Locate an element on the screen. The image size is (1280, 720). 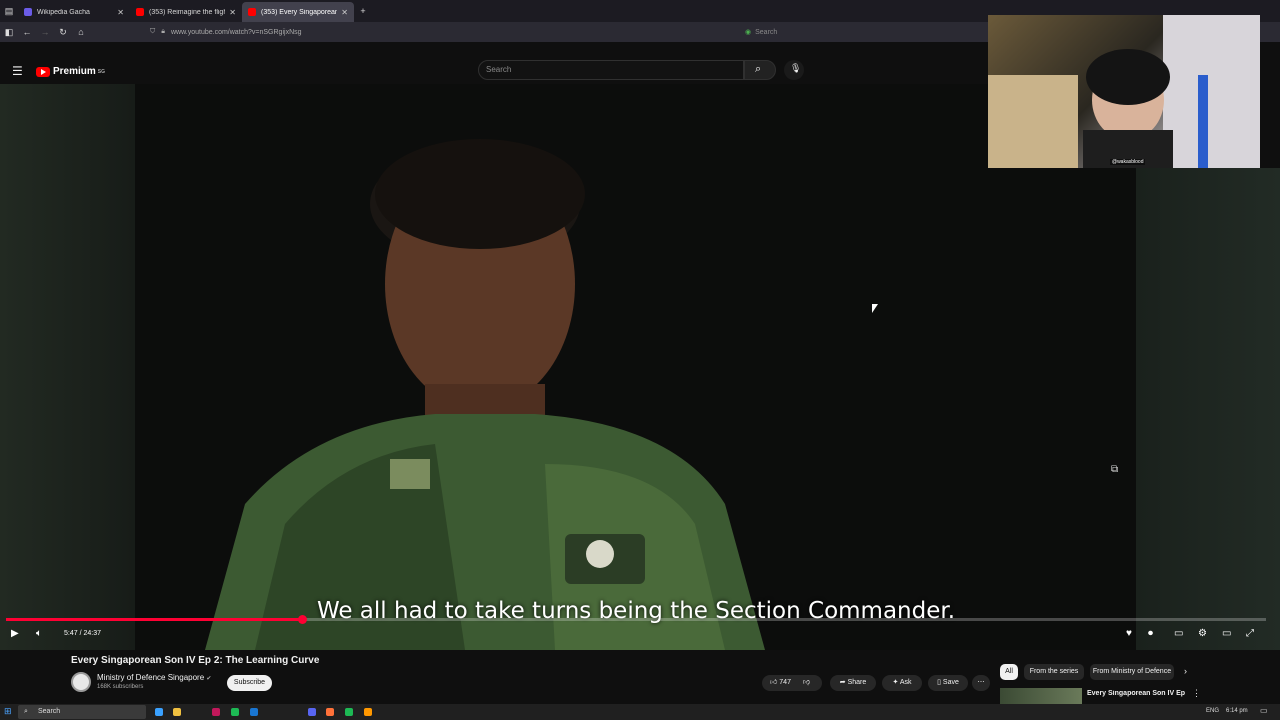
channel-avatar is located at coordinates (81, 682).